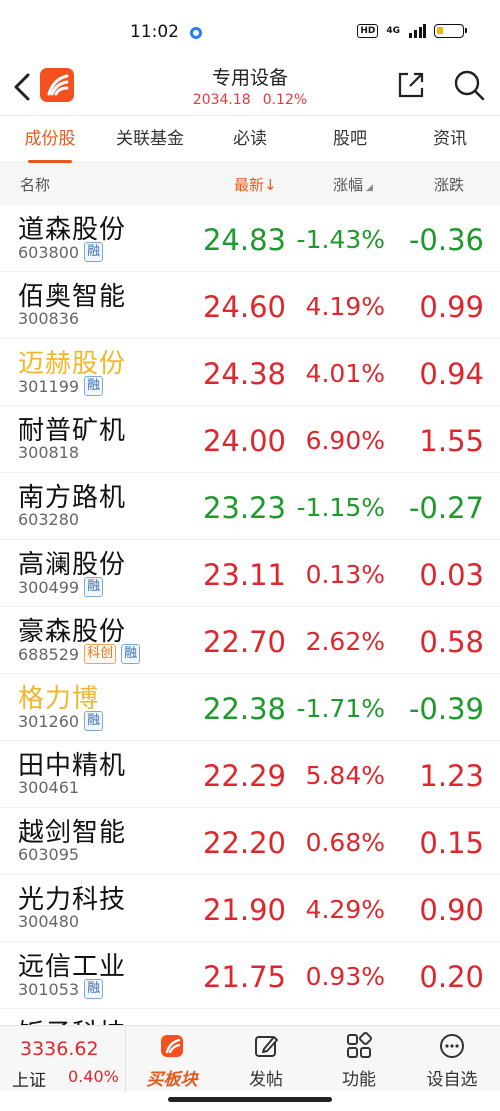  What do you see at coordinates (345, 909) in the screenshot?
I see `stock-change-pct: 4.29%` at bounding box center [345, 909].